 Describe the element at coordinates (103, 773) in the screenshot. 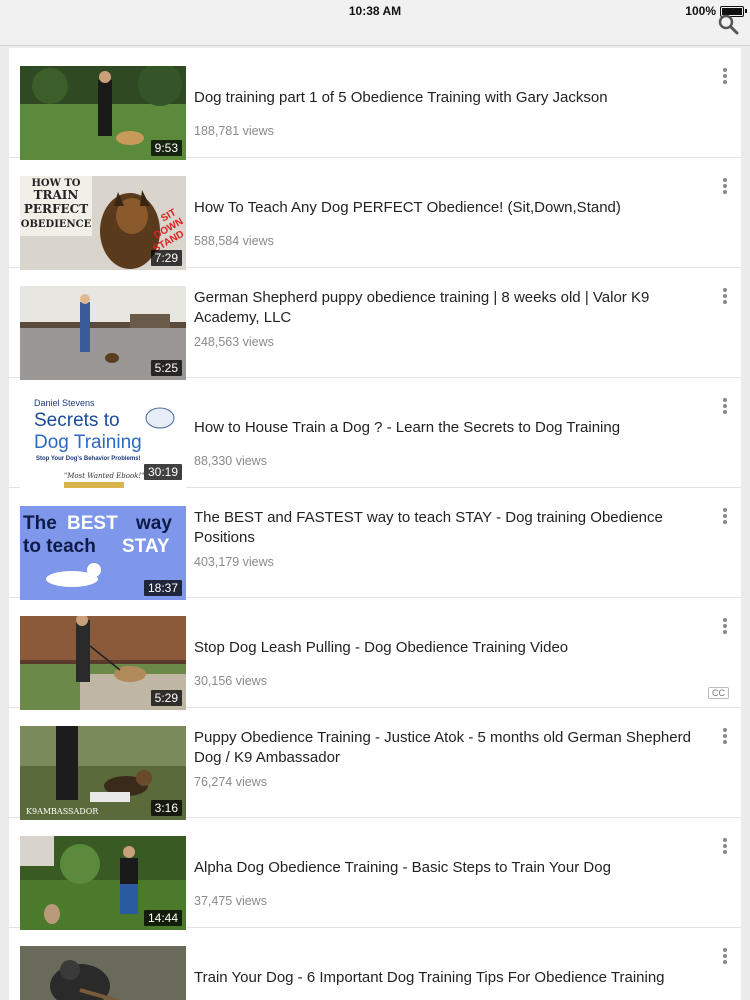

I see `video-thumbnail: K9AMBASSADOR 3:16` at that location.